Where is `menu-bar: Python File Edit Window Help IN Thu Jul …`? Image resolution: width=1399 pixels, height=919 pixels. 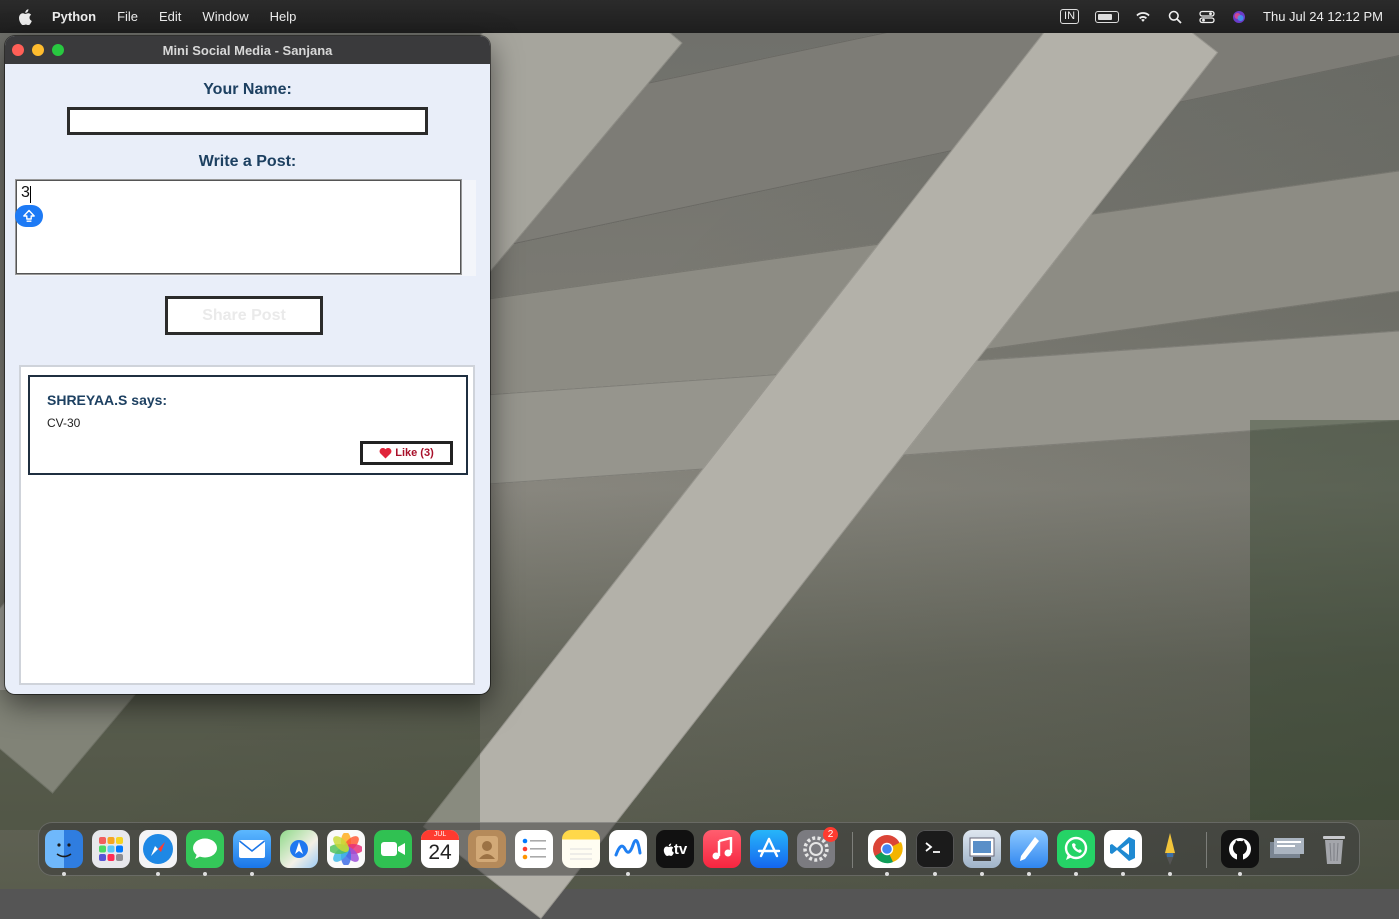
menu-bar: Python File Edit Window Help IN Thu Jul … is located at coordinates (699, 16).